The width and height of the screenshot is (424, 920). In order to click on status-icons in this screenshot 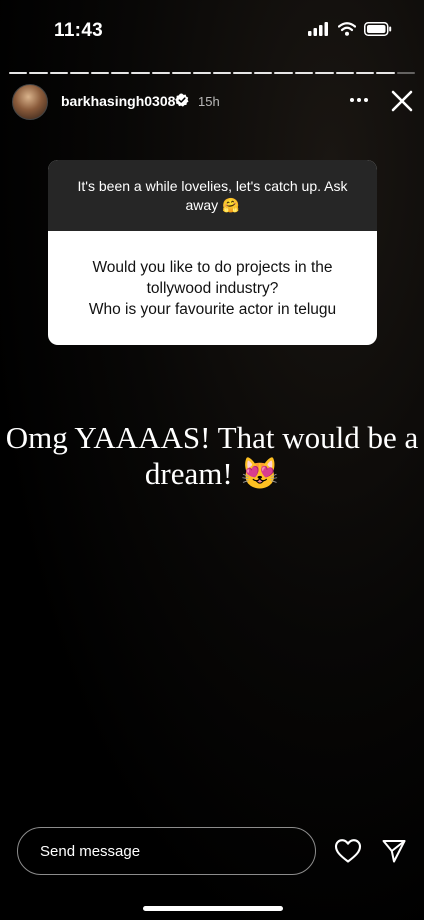, I will do `click(350, 29)`.